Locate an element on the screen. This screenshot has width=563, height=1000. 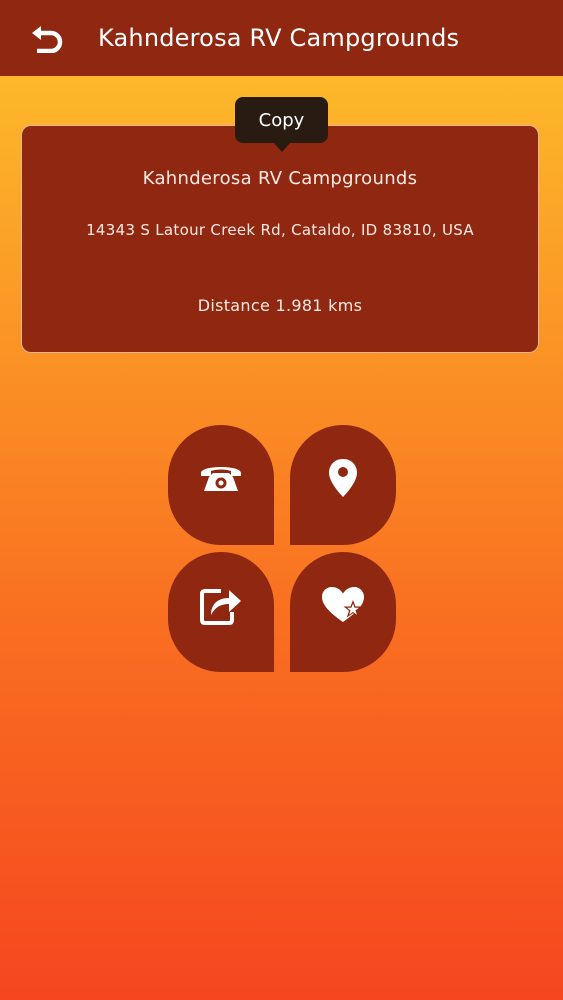
map-pin-icon is located at coordinates (343, 478).